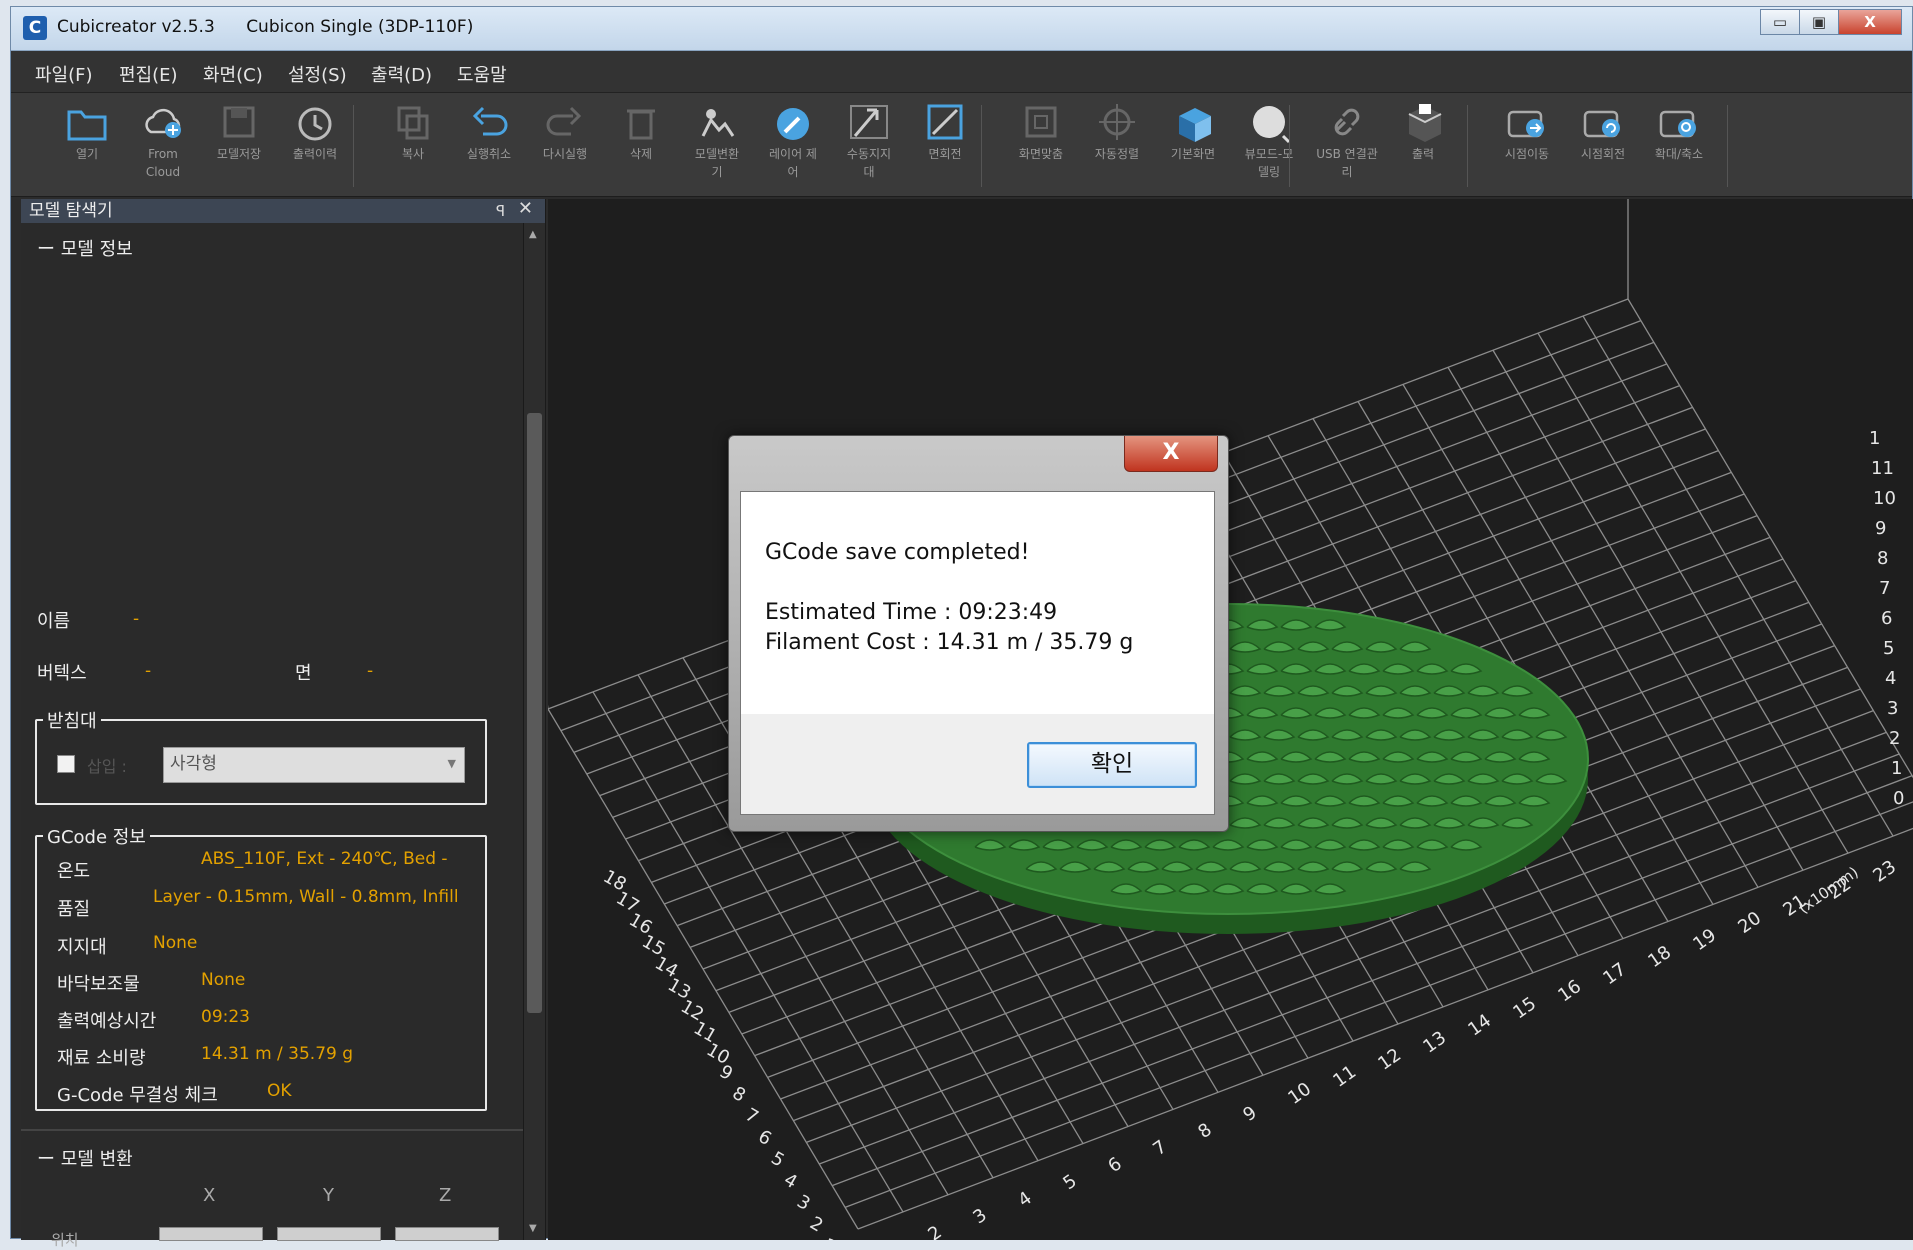  I want to click on gcode-time-value: 09:23, so click(225, 1017).